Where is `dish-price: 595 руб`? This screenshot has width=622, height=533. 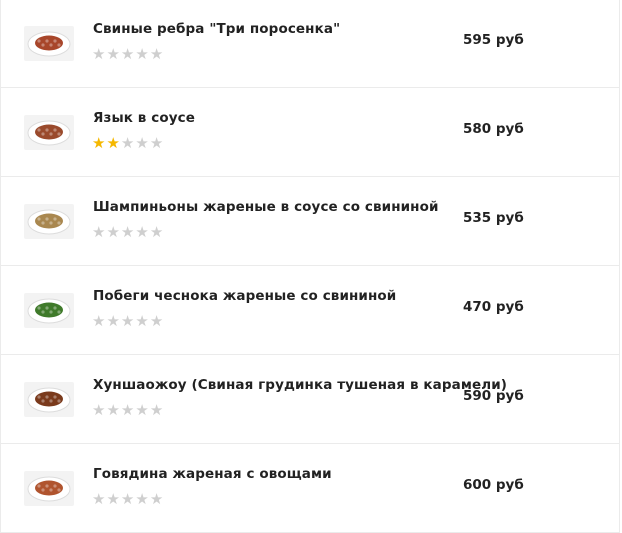 dish-price: 595 руб is located at coordinates (493, 40).